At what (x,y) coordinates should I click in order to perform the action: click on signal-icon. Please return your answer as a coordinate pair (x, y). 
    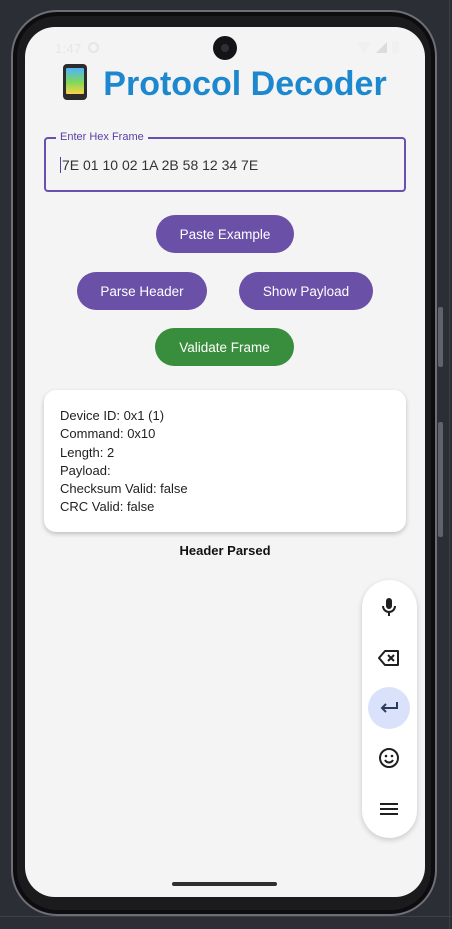
    Looking at the image, I should click on (381, 47).